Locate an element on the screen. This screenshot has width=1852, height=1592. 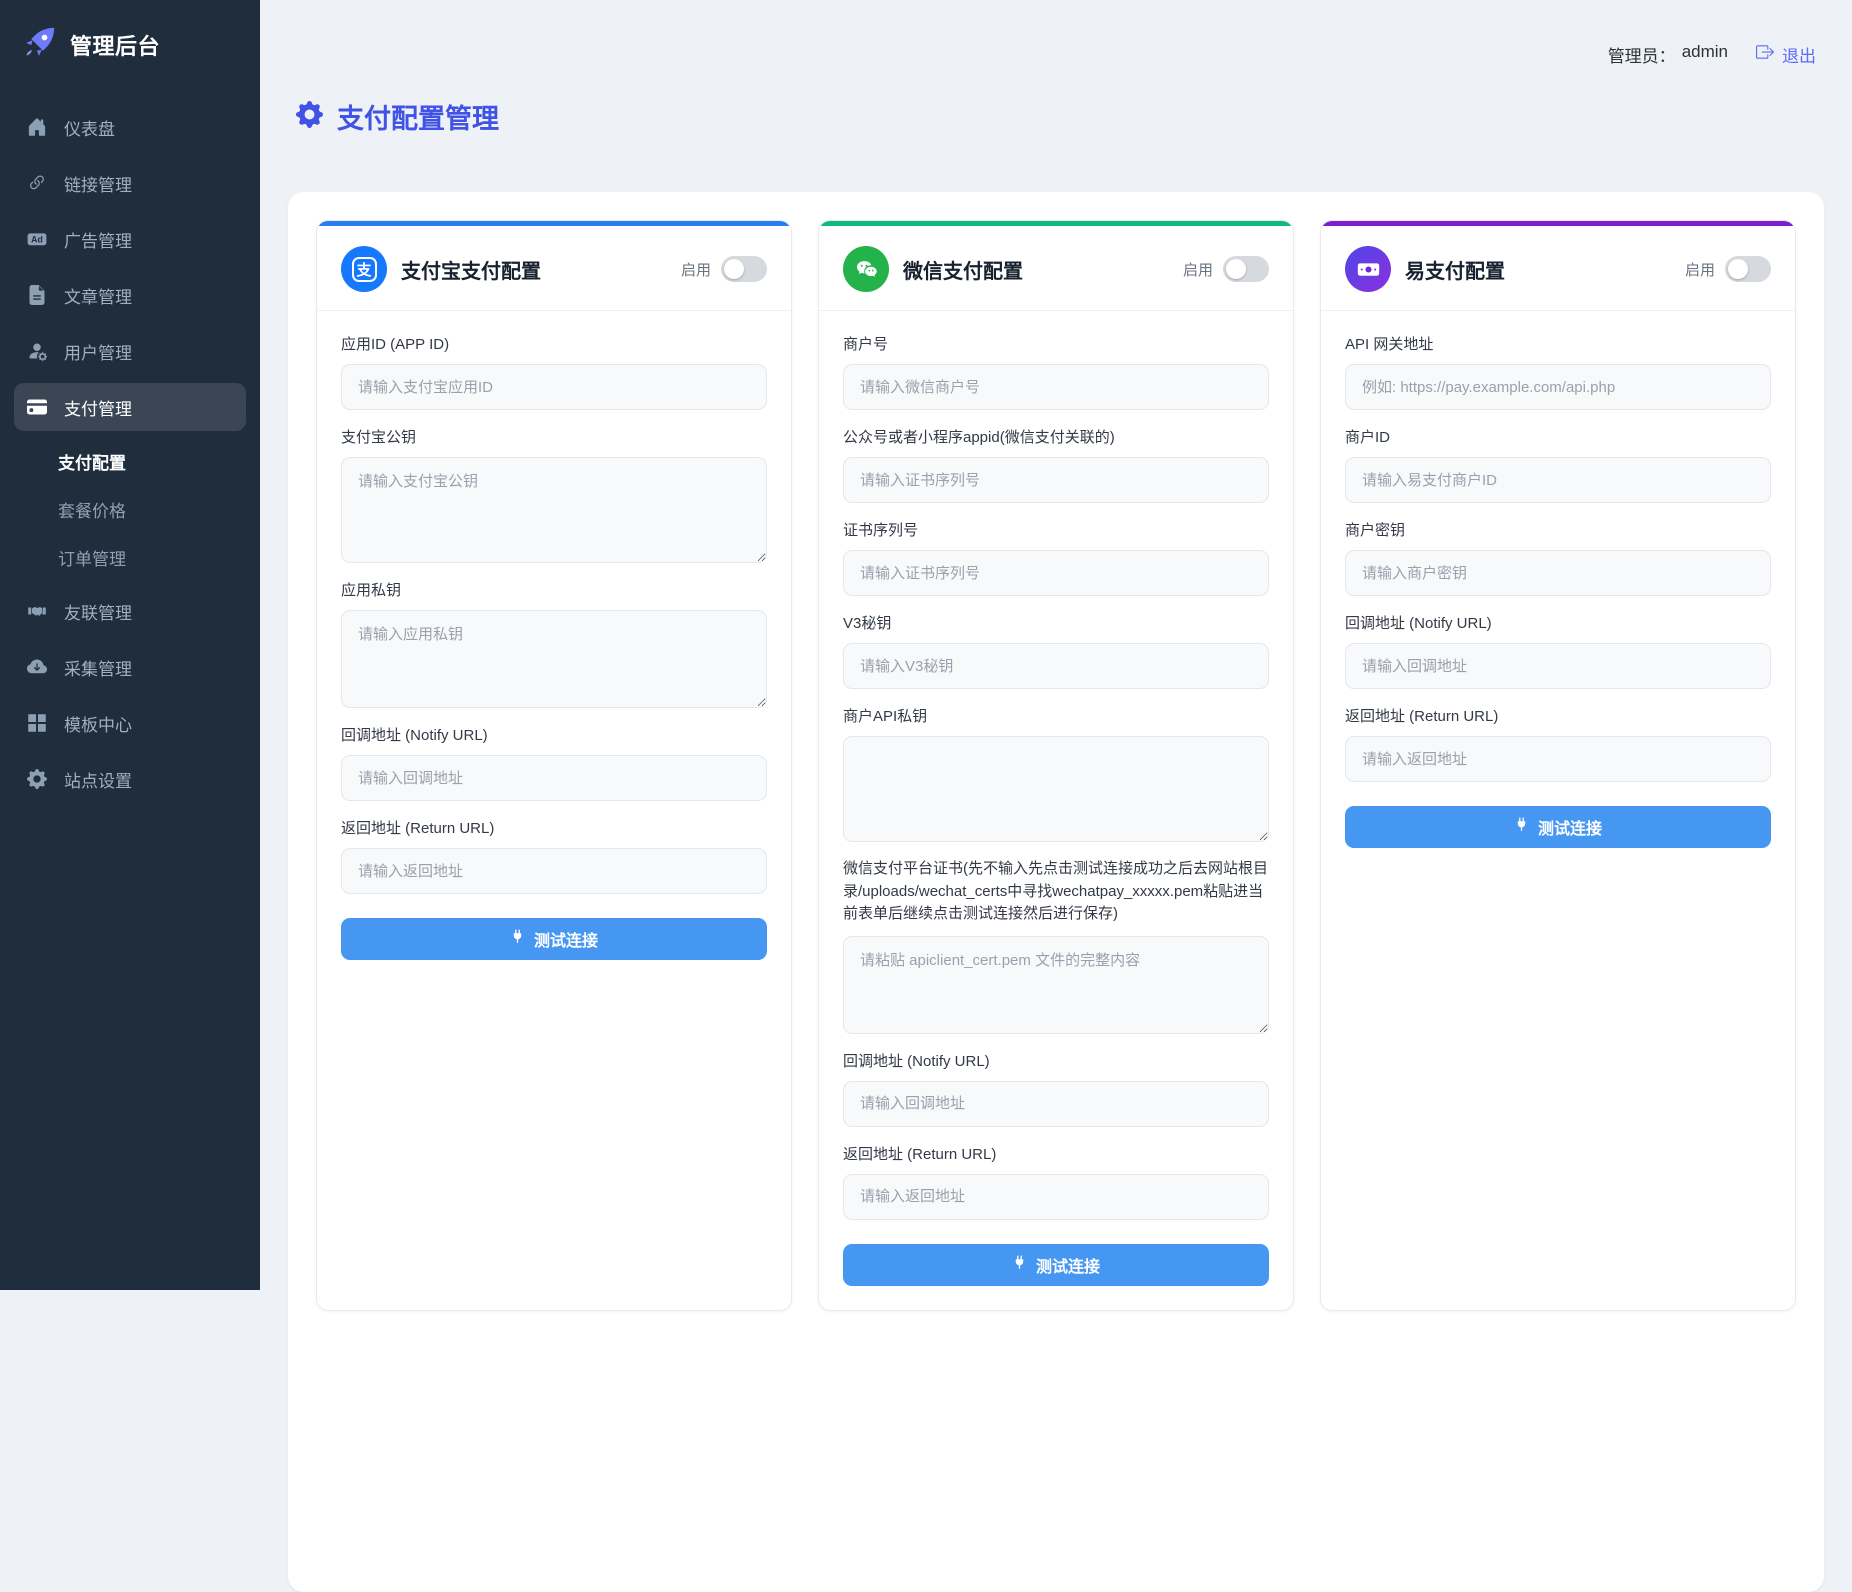
home-icon is located at coordinates (37, 127).